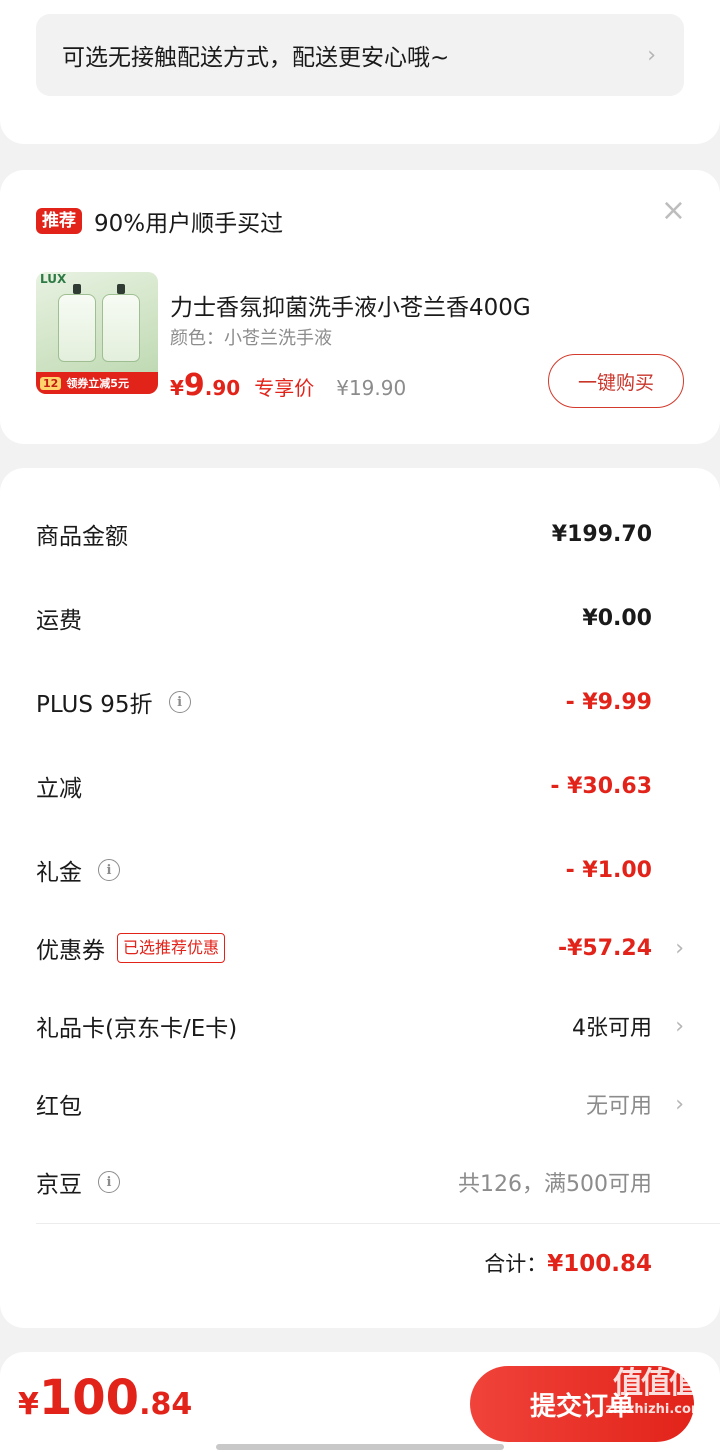 Image resolution: width=720 pixels, height=1452 pixels. What do you see at coordinates (59, 1185) in the screenshot?
I see `row-label: 京豆` at bounding box center [59, 1185].